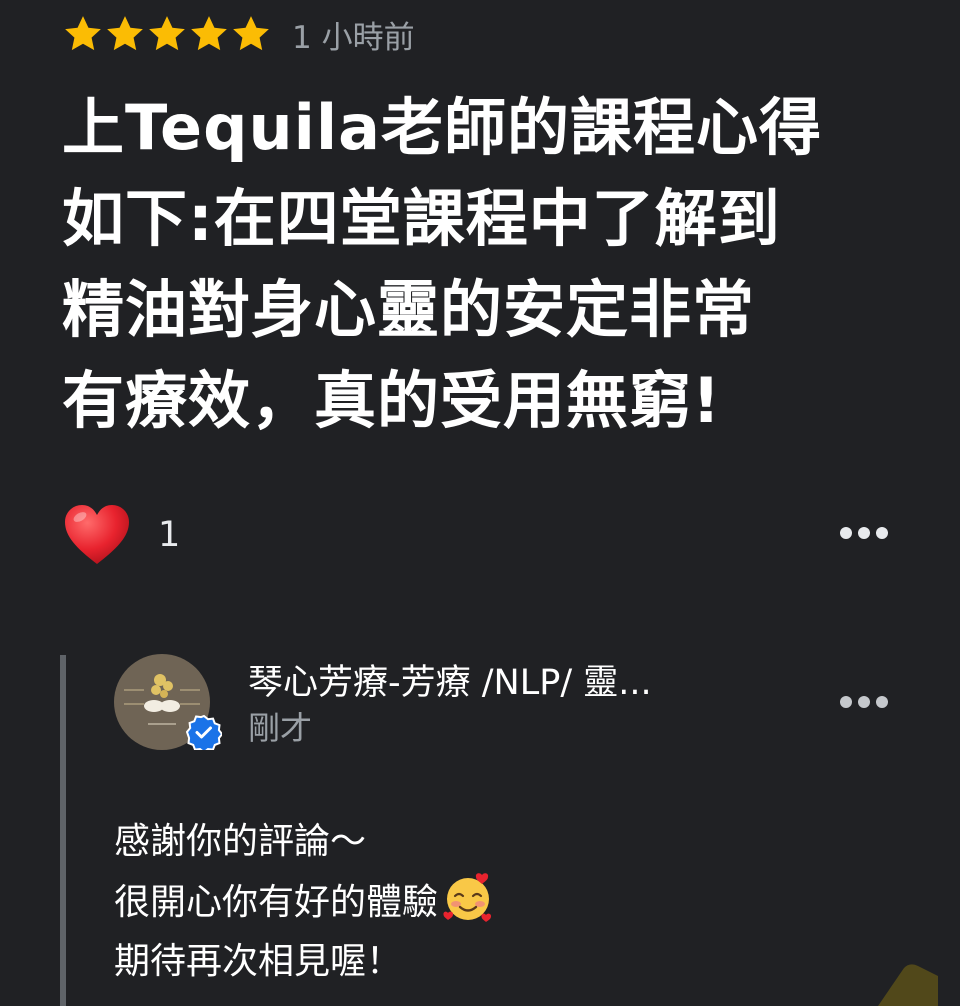  What do you see at coordinates (63, 830) in the screenshot?
I see `reply-indent-bar` at bounding box center [63, 830].